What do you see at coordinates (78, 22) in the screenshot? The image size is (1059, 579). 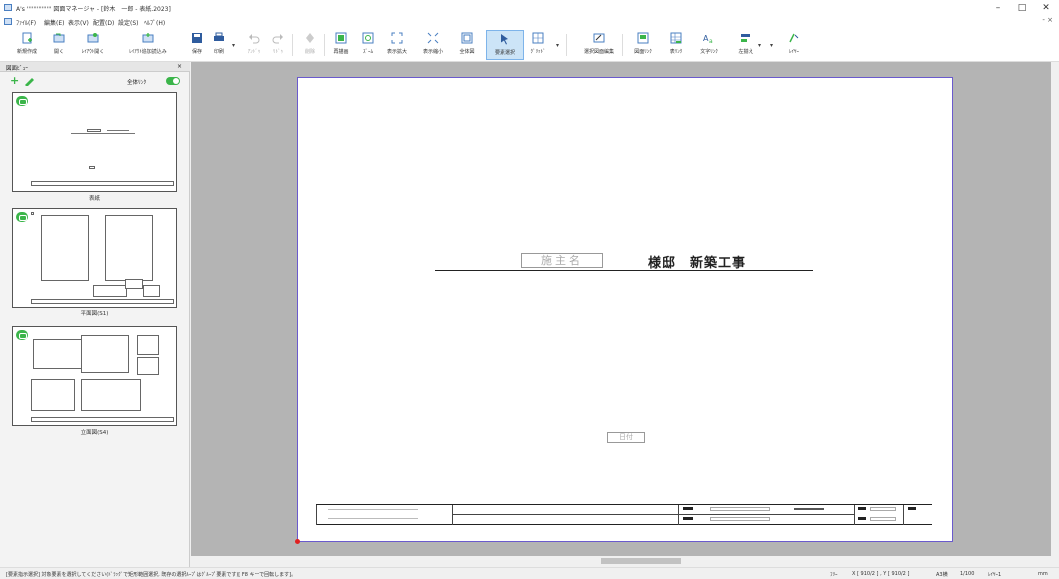 I see `menu-view: 表示(V)` at bounding box center [78, 22].